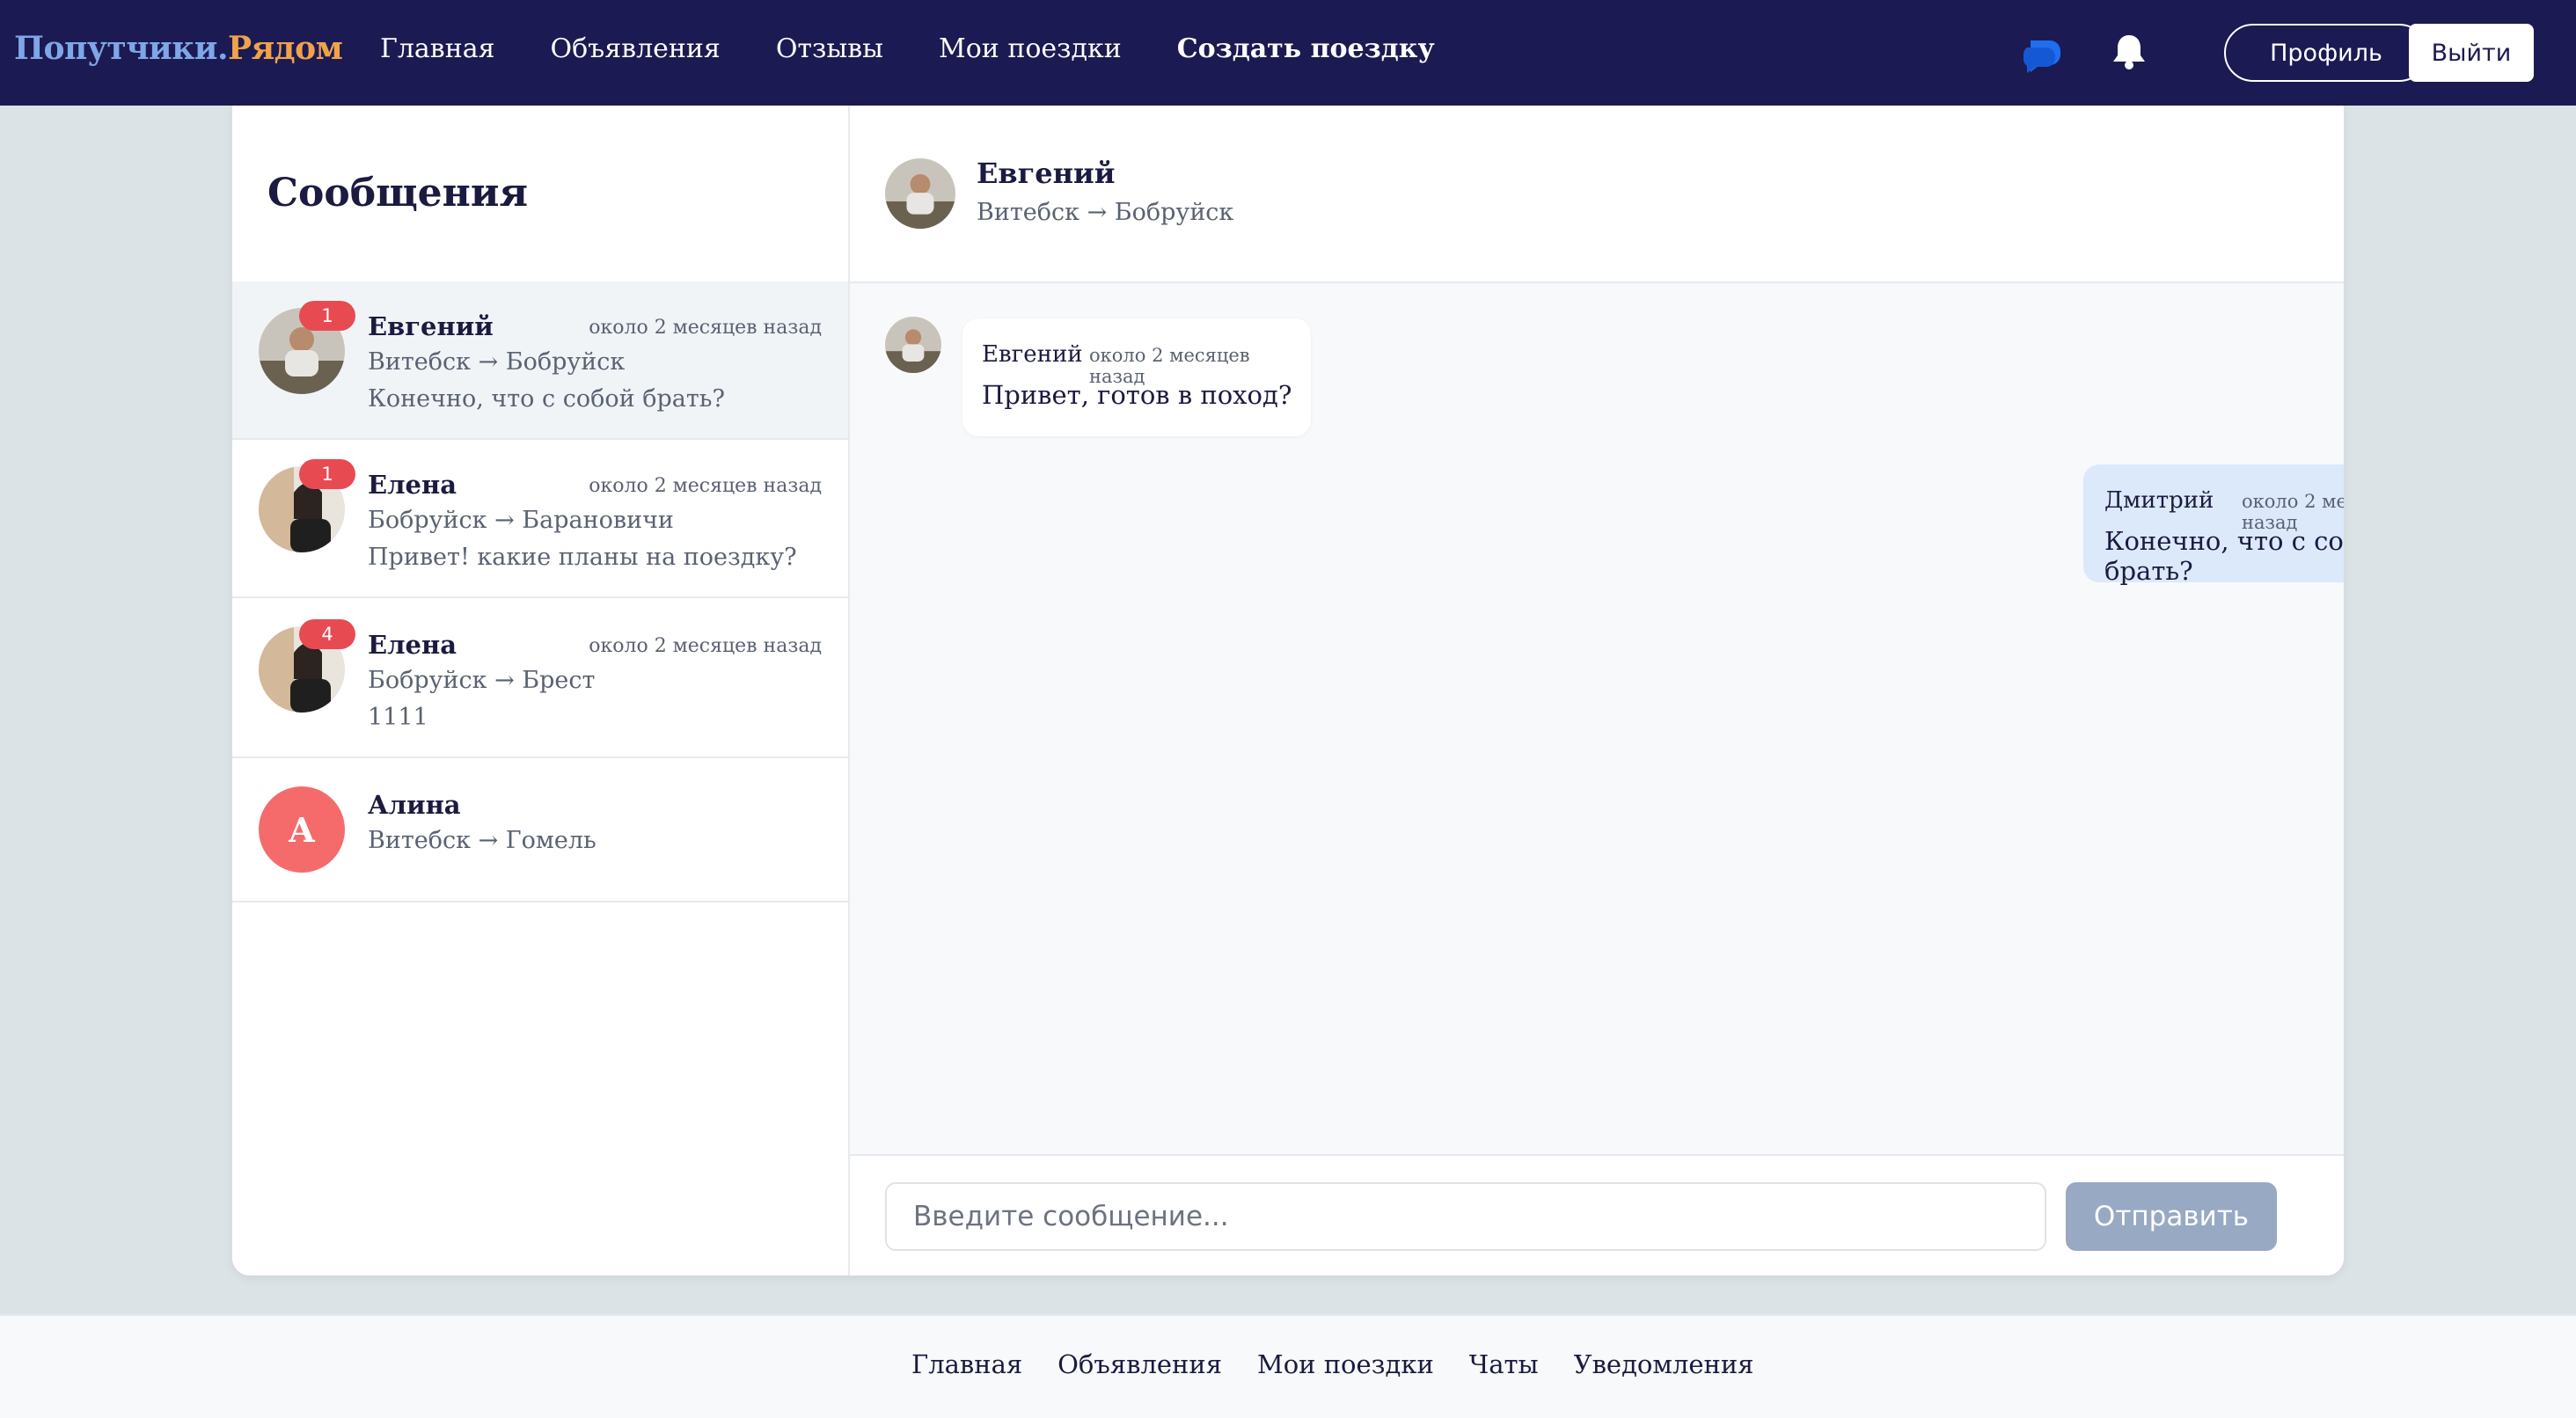 The image size is (2576, 1418). What do you see at coordinates (398, 718) in the screenshot?
I see `conversation-last-message: 1111` at bounding box center [398, 718].